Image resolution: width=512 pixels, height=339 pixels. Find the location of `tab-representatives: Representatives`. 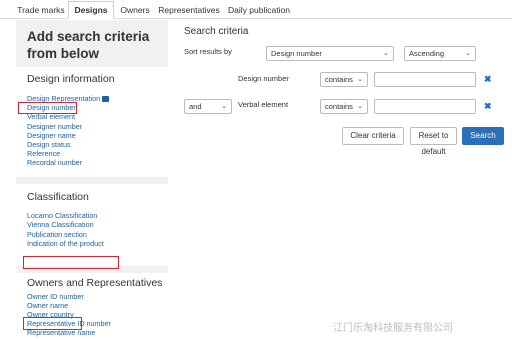

tab-representatives: Representatives is located at coordinates (189, 10).